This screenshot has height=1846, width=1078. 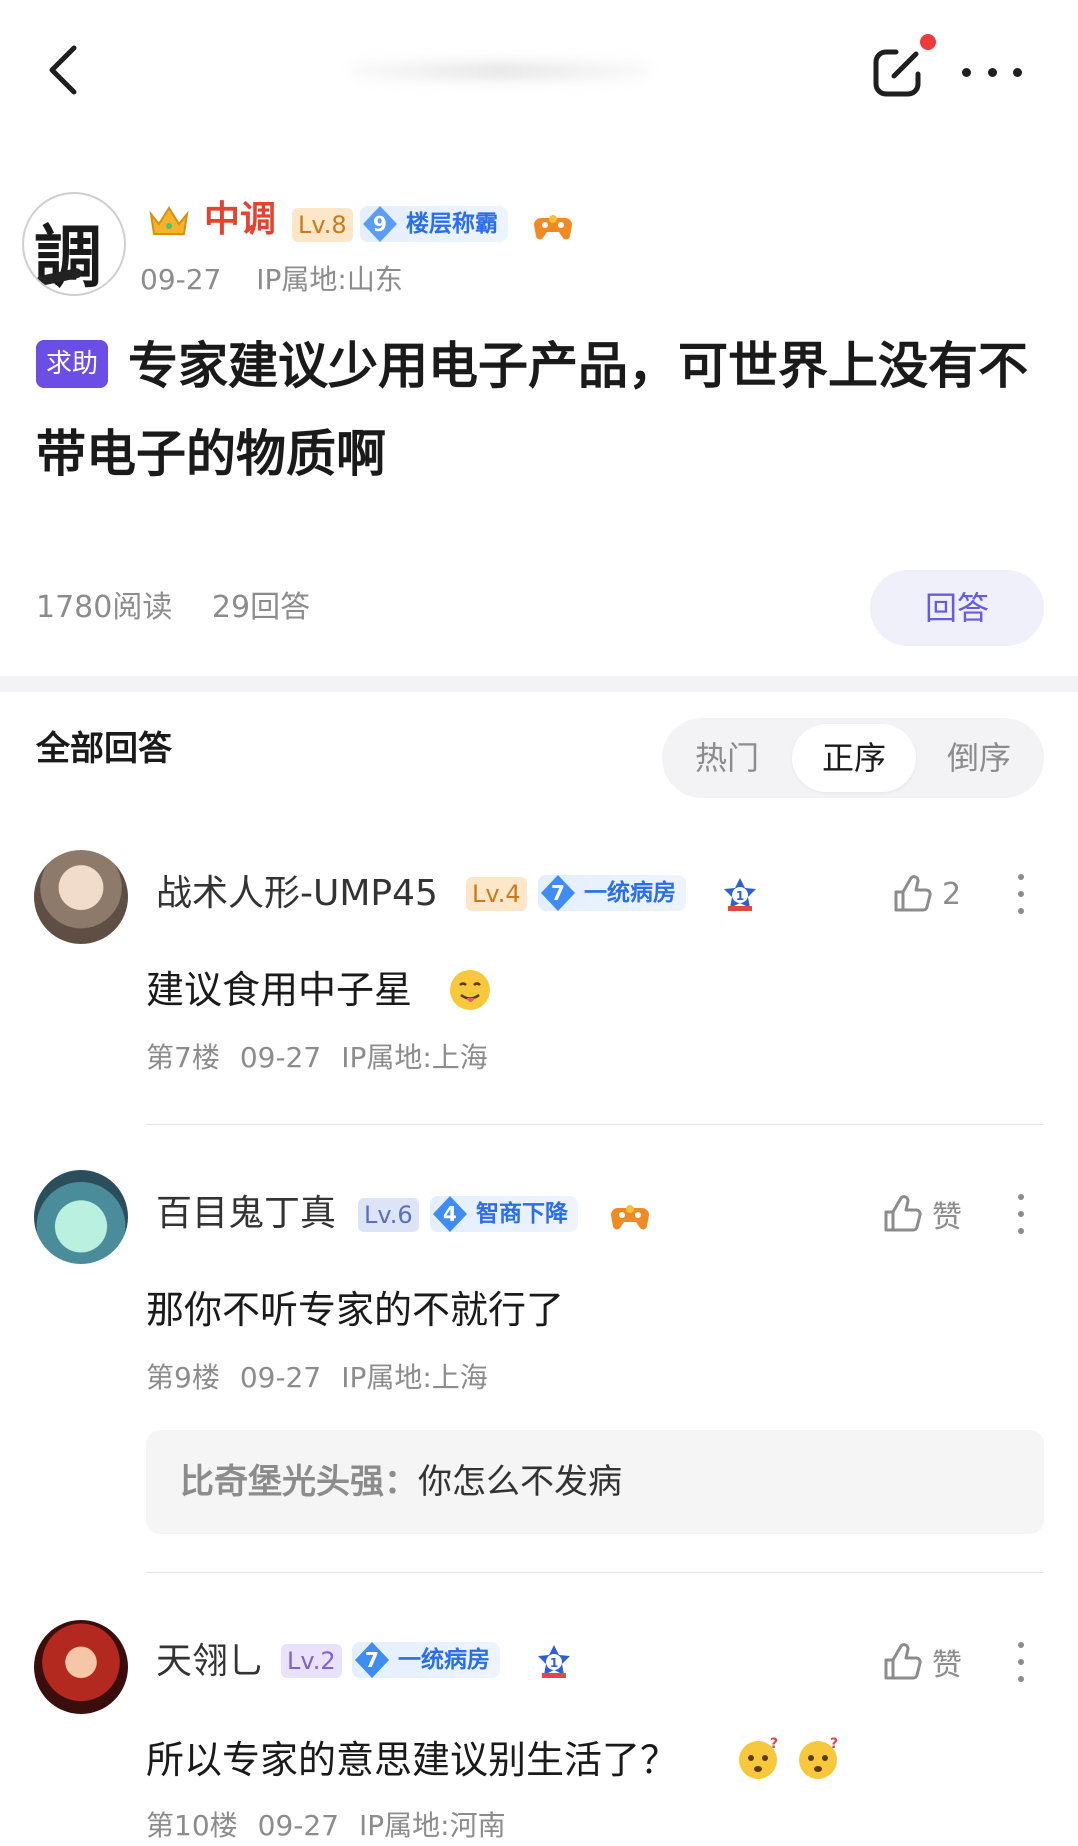 I want to click on emoji-tongue-icon, so click(x=470, y=990).